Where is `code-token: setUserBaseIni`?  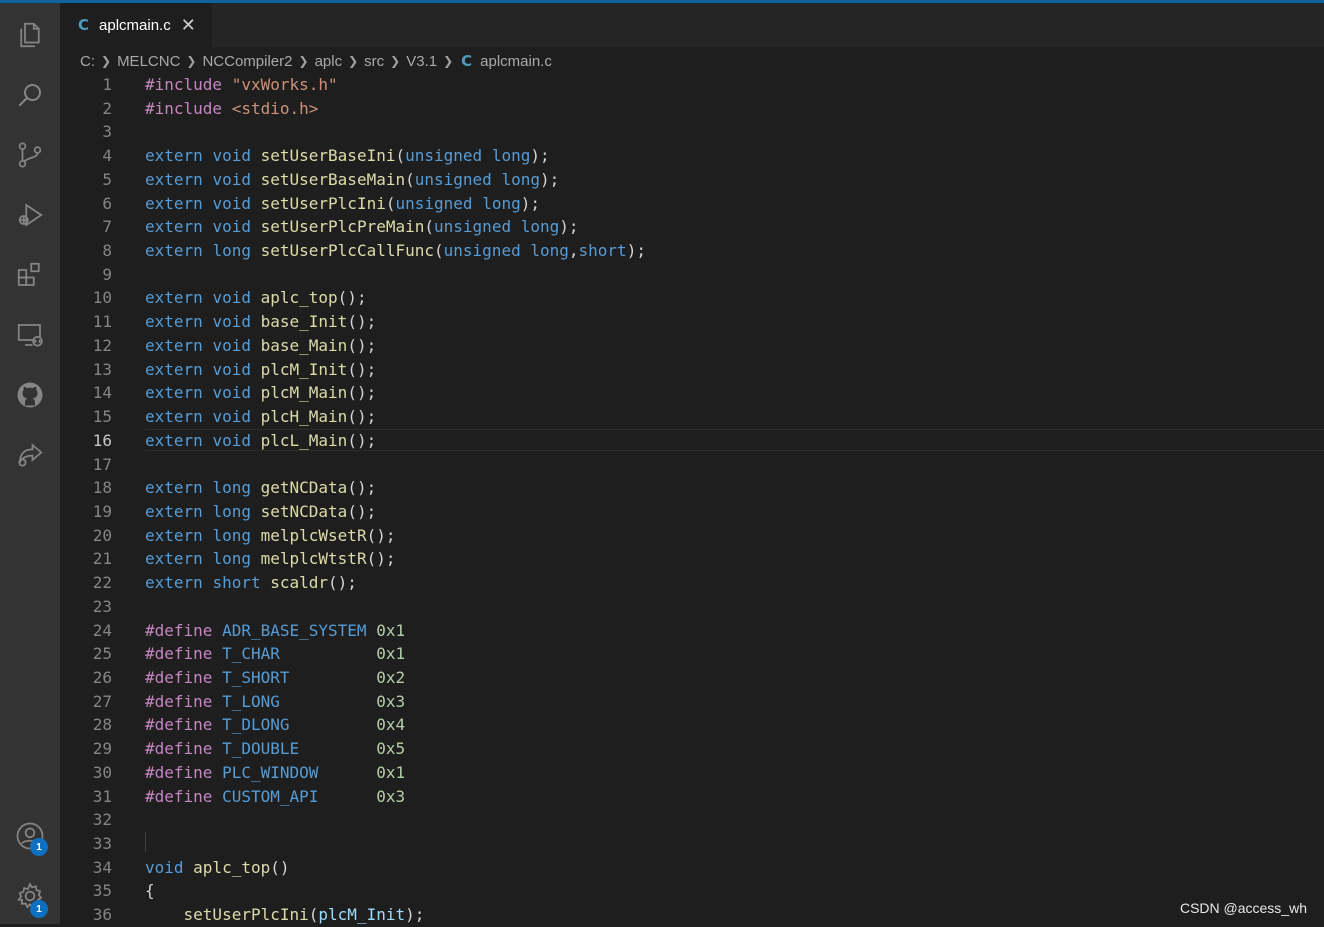
code-token: setUserBaseIni is located at coordinates (328, 156).